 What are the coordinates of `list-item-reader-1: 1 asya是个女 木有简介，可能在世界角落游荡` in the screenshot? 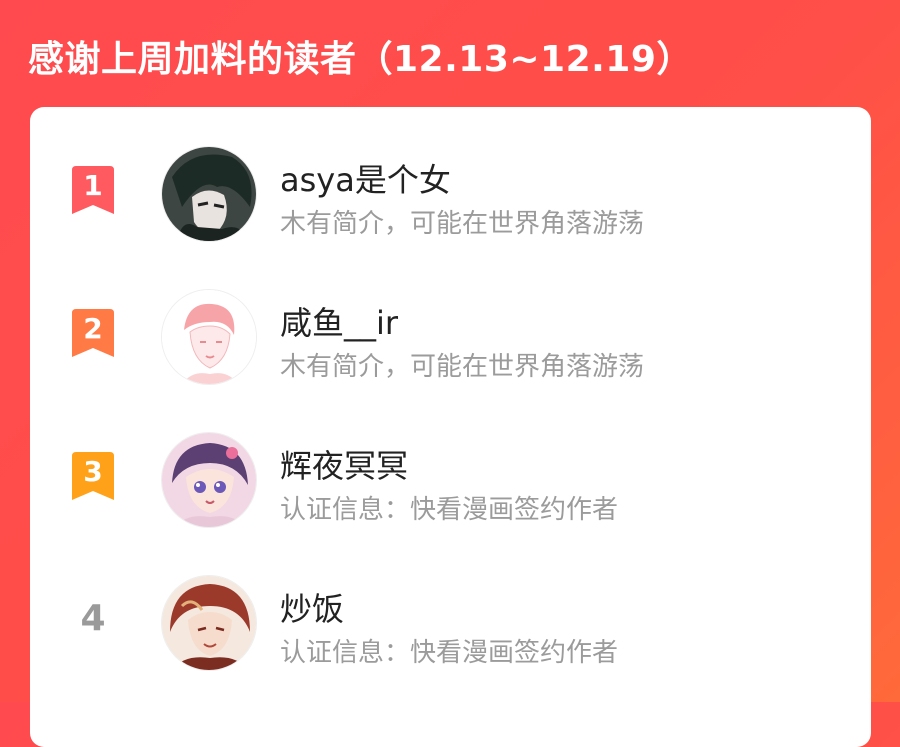 It's located at (450, 192).